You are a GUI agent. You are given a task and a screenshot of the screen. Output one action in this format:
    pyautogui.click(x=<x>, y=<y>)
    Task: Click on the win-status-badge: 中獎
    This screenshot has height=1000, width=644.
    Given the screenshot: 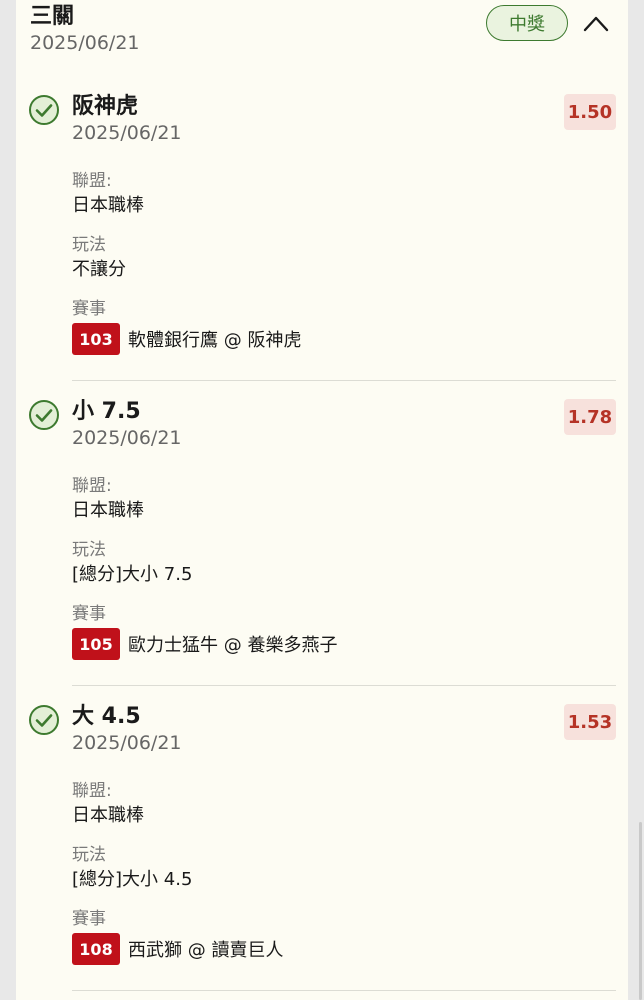 What is the action you would take?
    pyautogui.click(x=527, y=23)
    